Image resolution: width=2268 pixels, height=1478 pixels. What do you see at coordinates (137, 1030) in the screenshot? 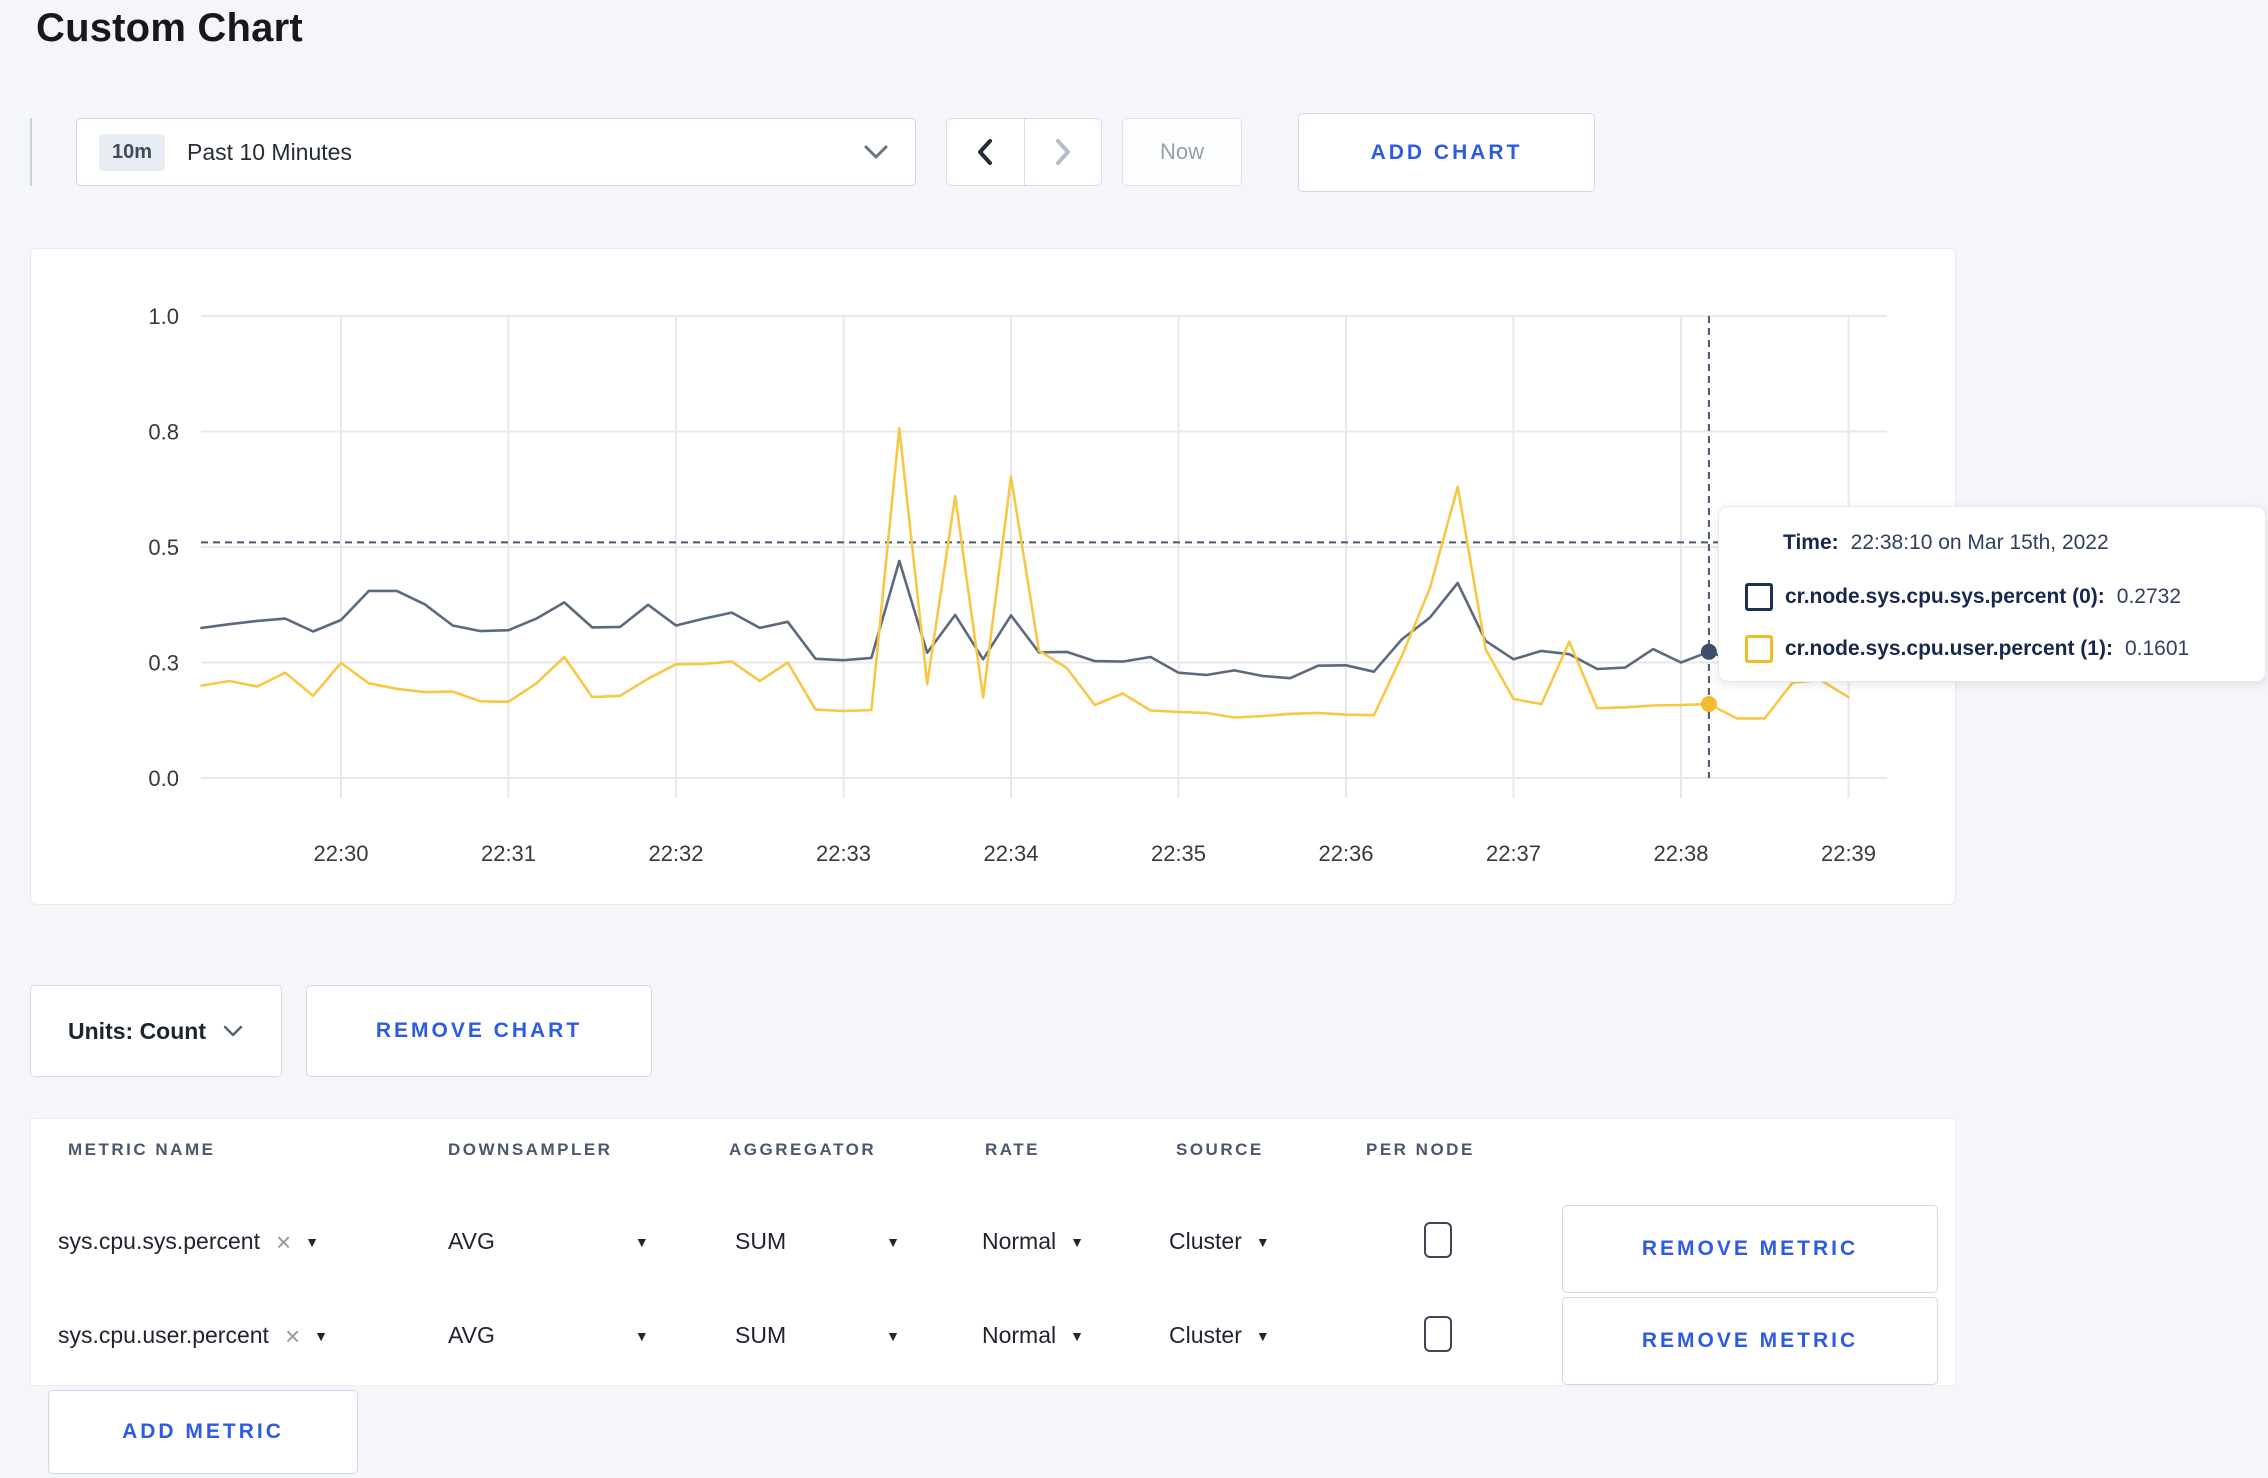
I see `units-label: Units: Count` at bounding box center [137, 1030].